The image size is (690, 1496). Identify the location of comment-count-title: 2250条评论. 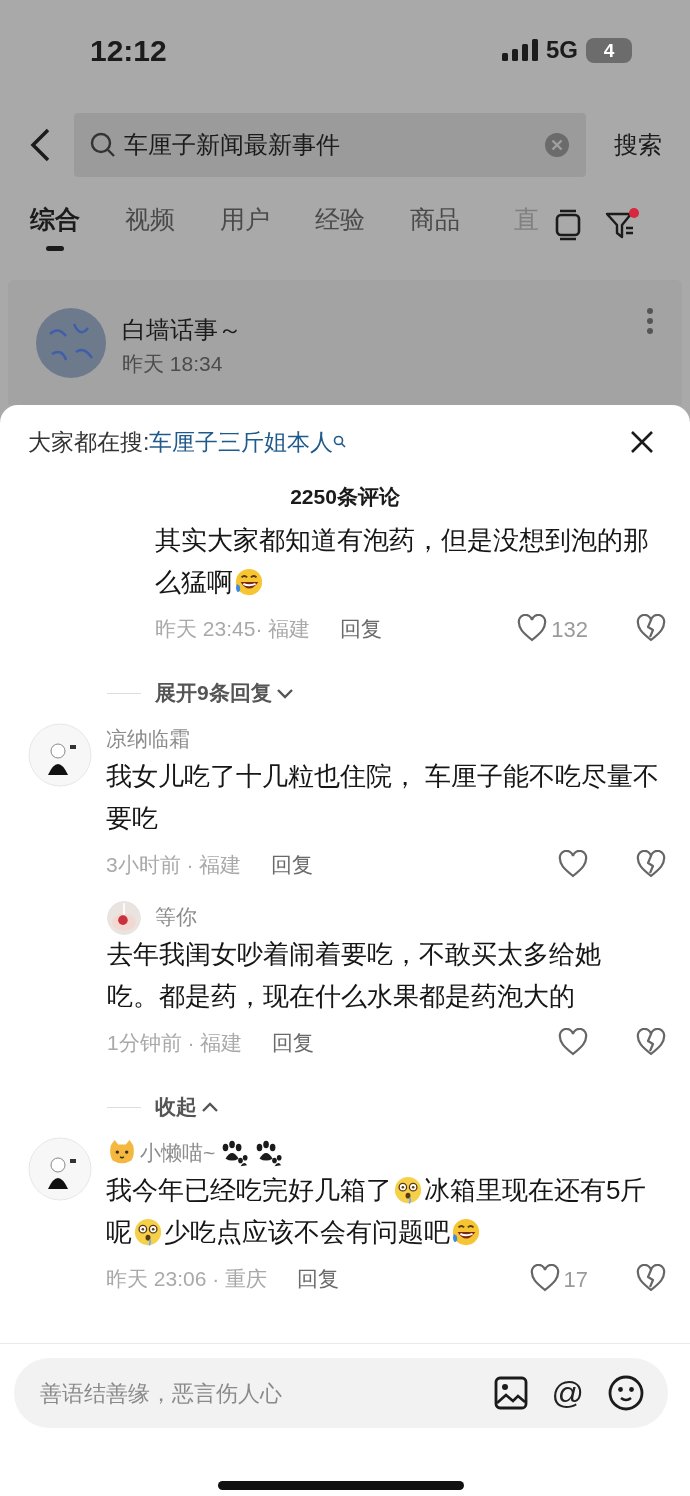
(345, 497).